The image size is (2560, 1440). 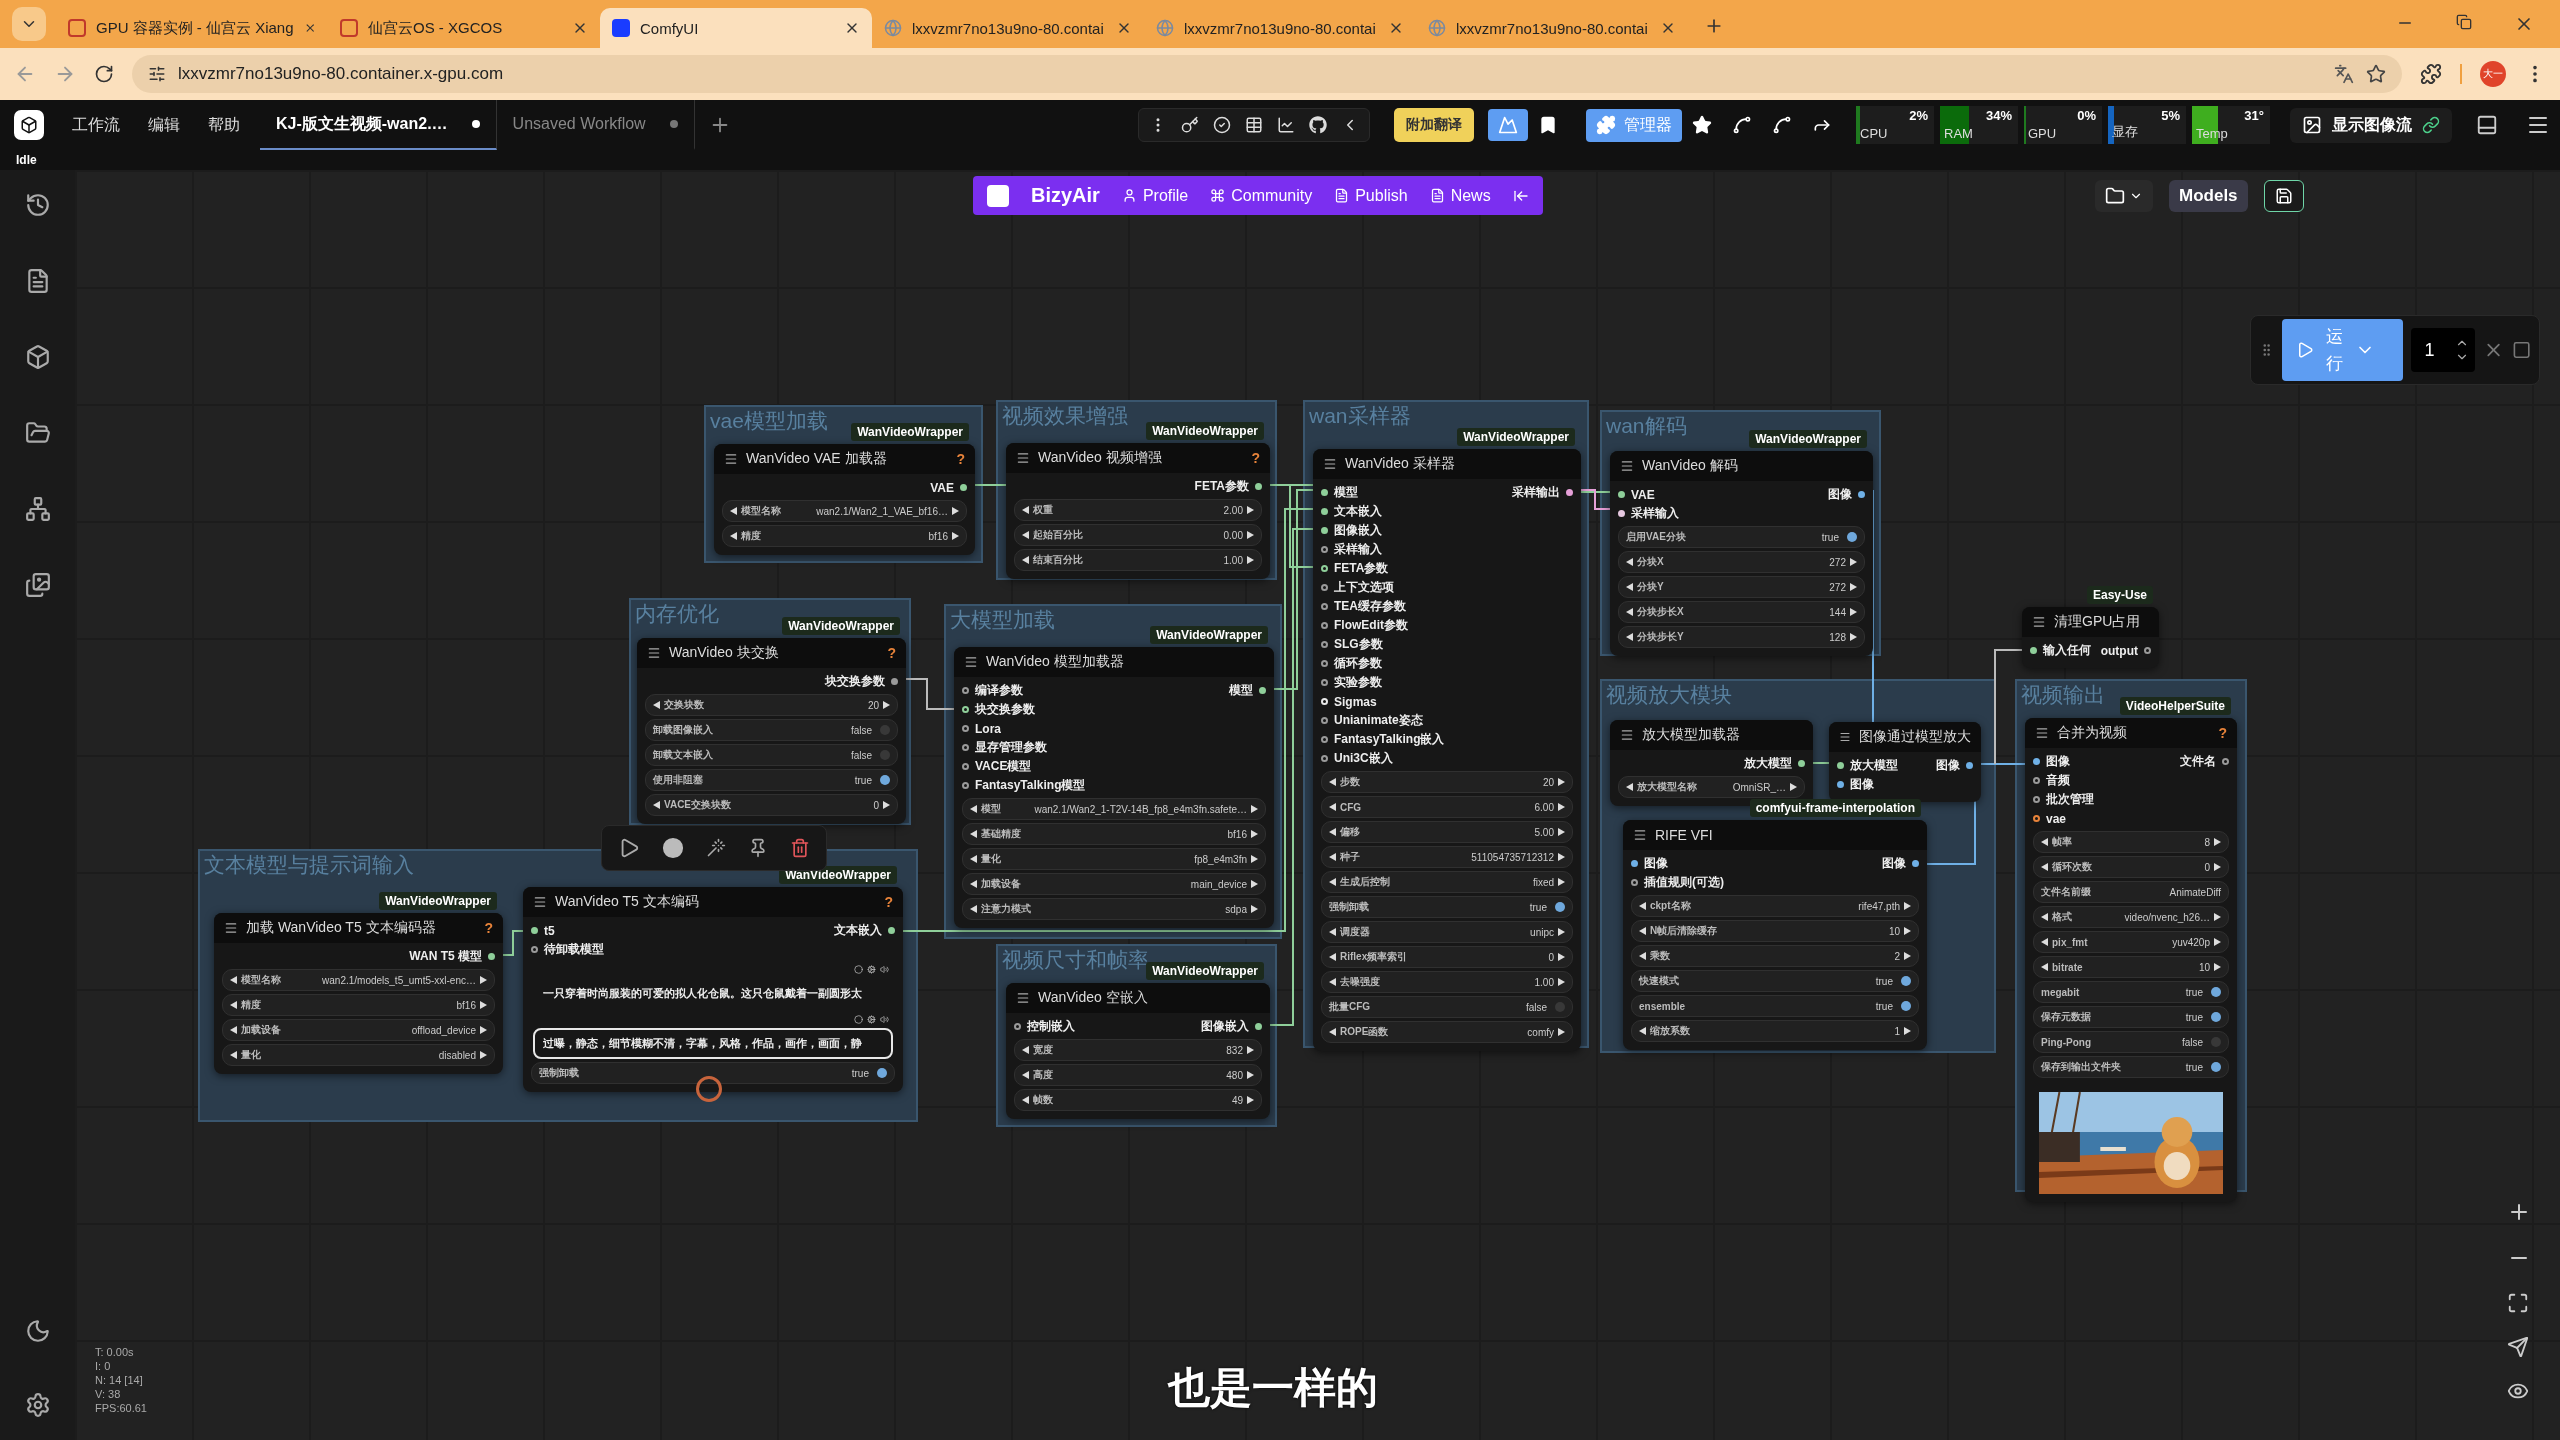 What do you see at coordinates (29, 125) in the screenshot?
I see `app-logo` at bounding box center [29, 125].